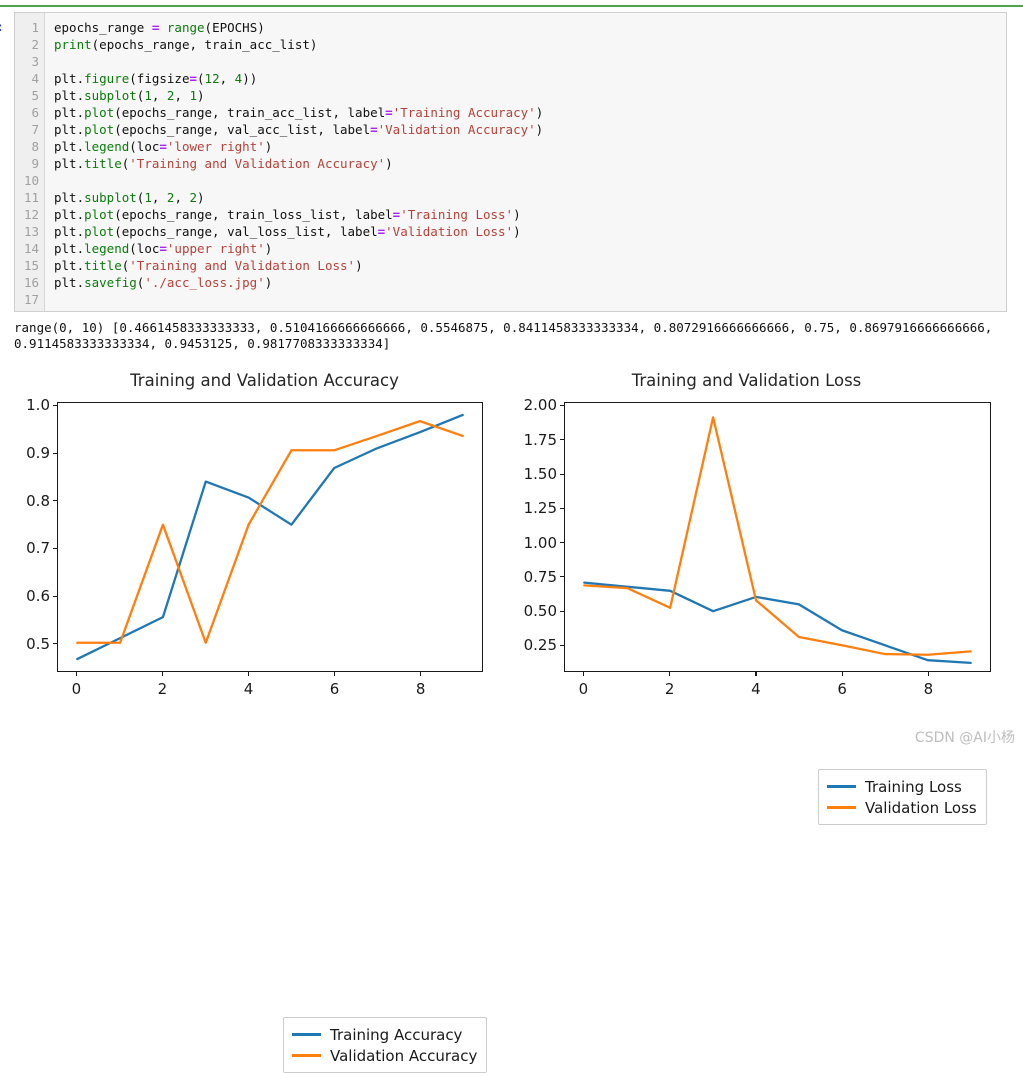 Image resolution: width=1023 pixels, height=1073 pixels. Describe the element at coordinates (38, 405) in the screenshot. I see `y-axis-tick-label: 1.0` at that location.